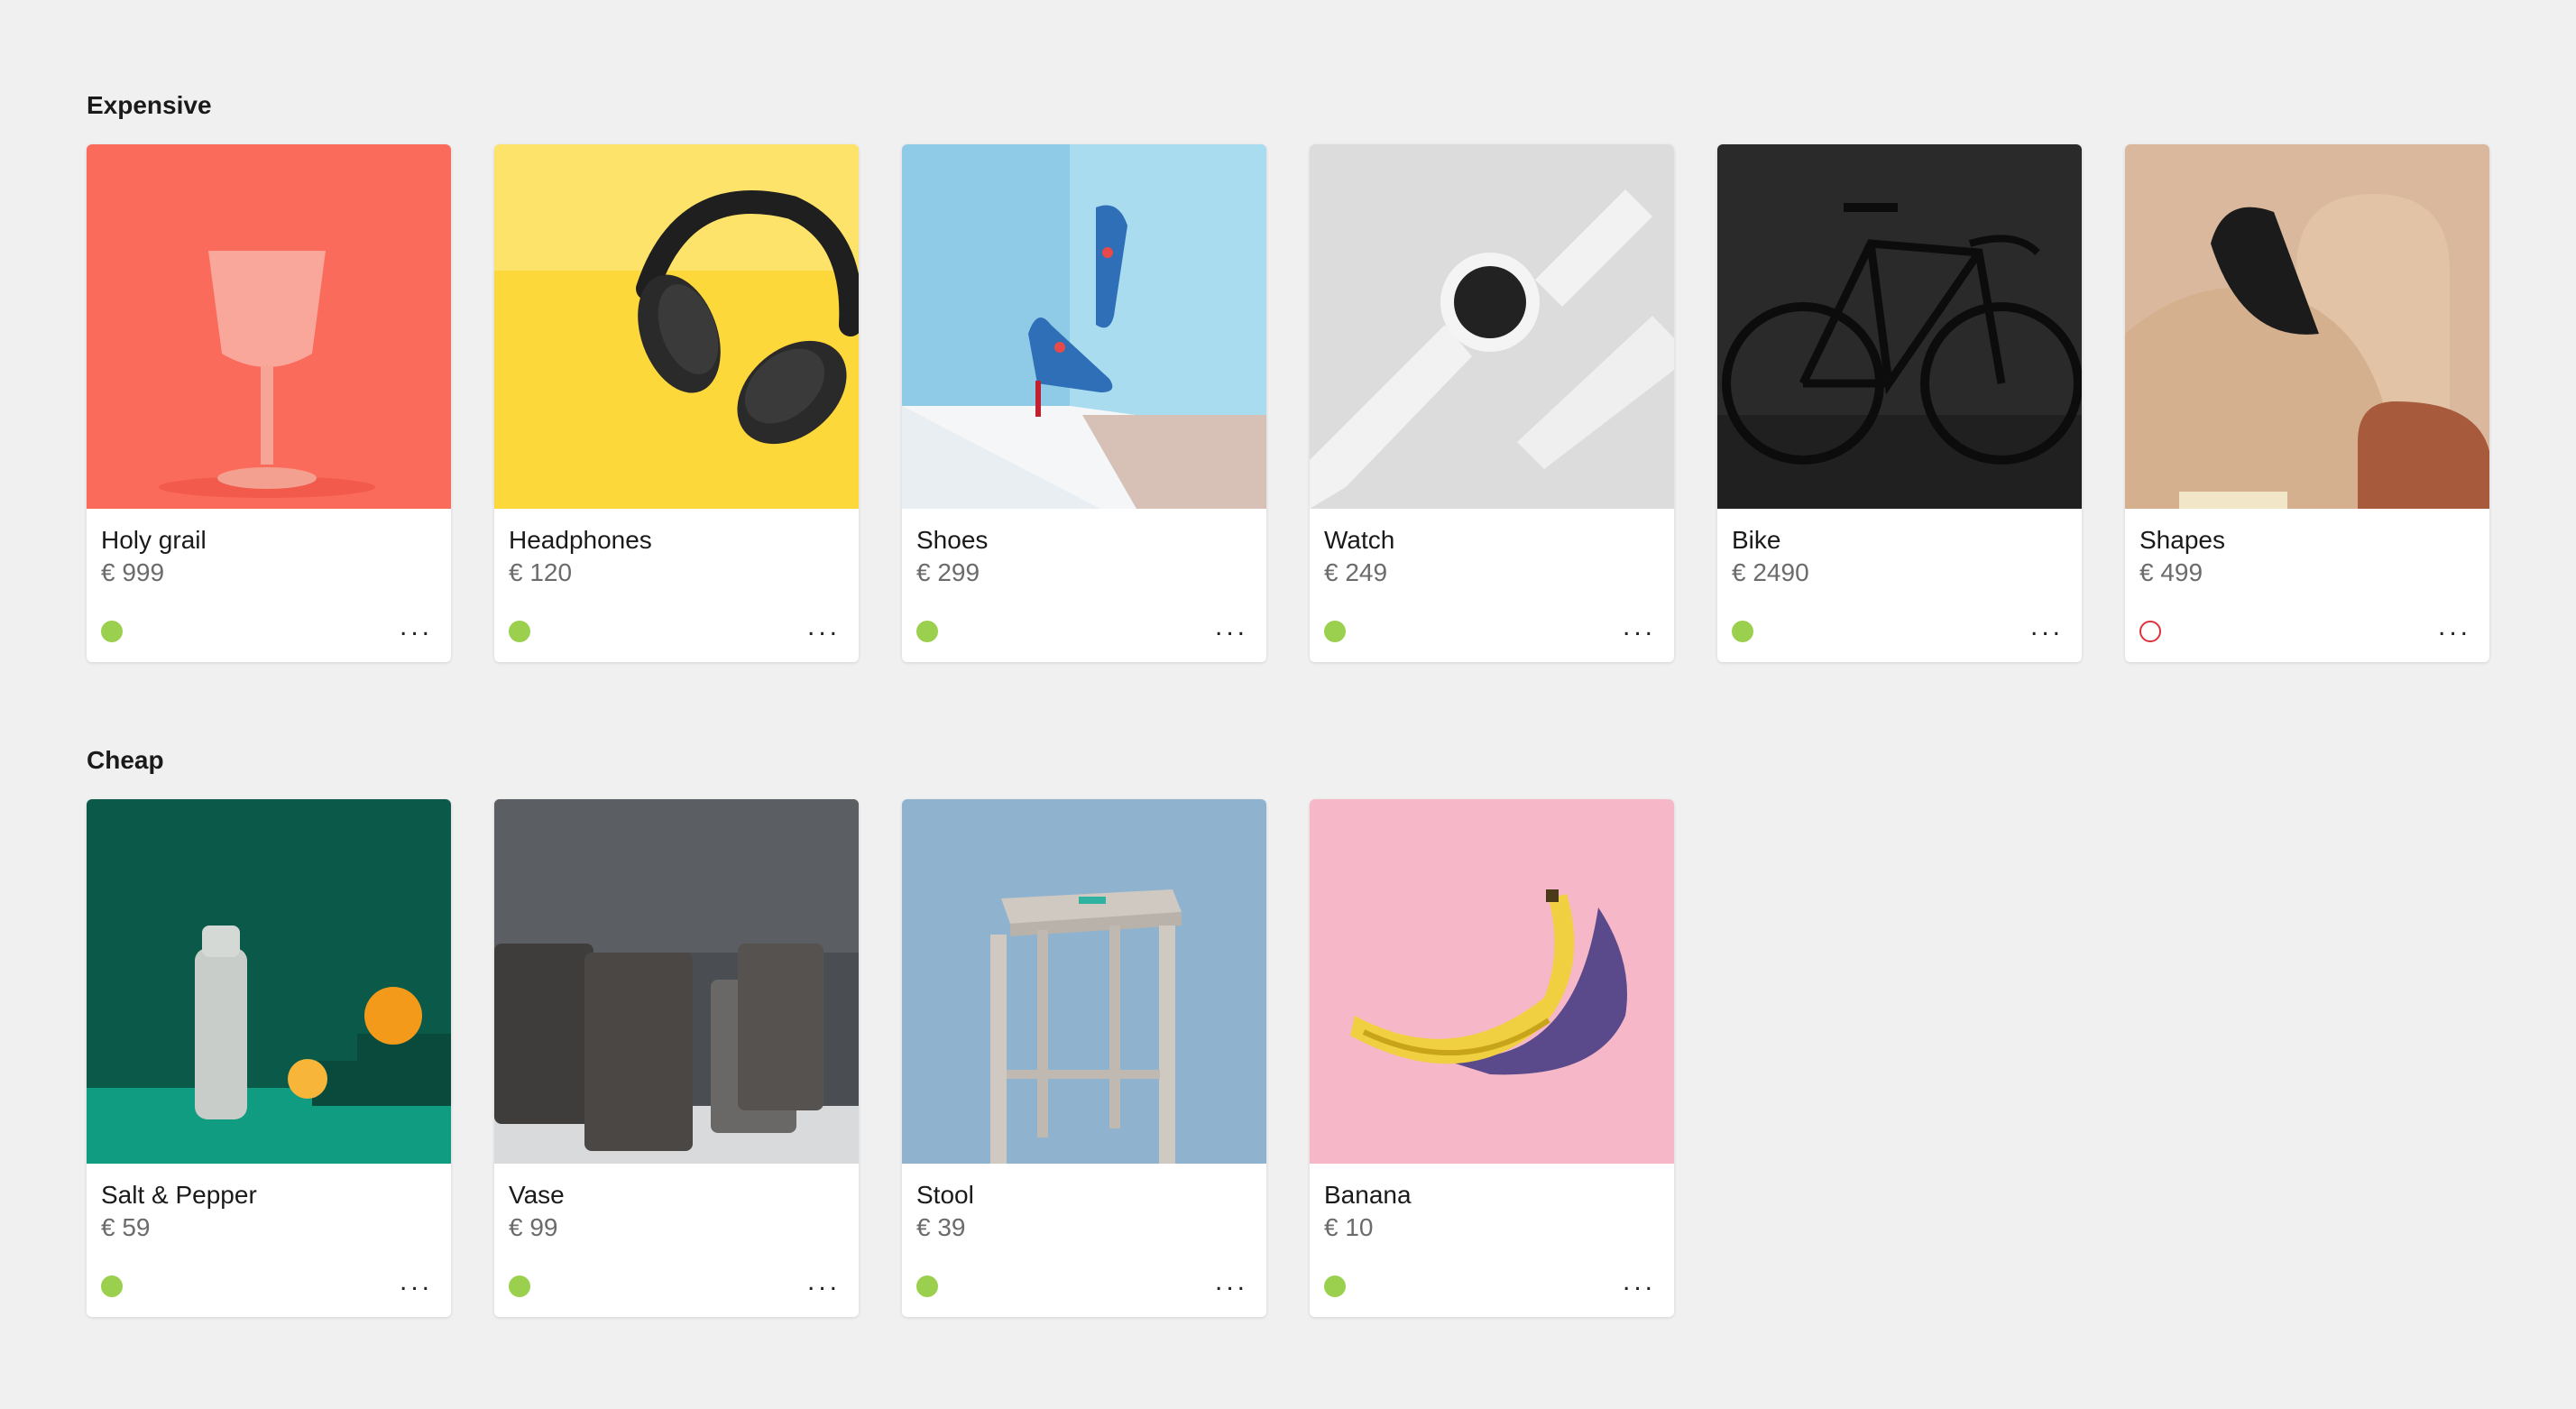 This screenshot has width=2576, height=1409. Describe the element at coordinates (1770, 572) in the screenshot. I see `product-price: € 2490` at that location.